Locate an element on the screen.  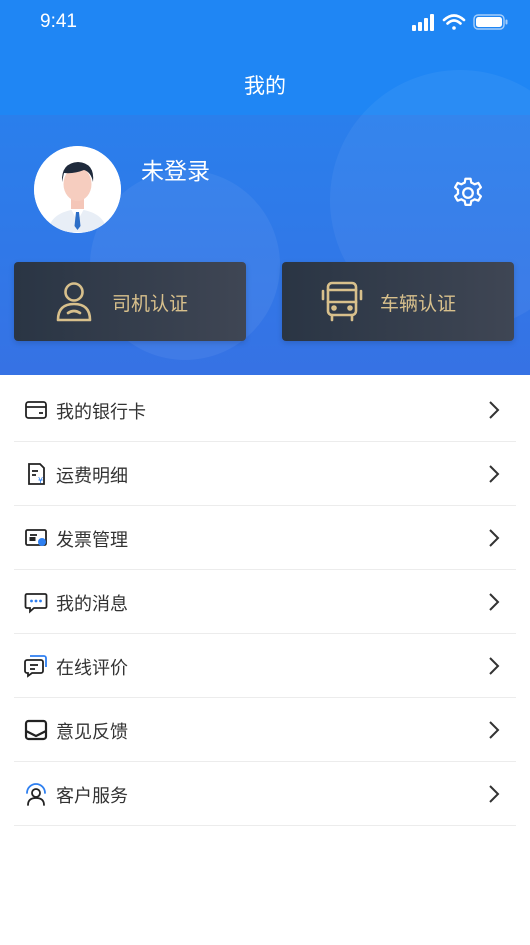
bus-icon is located at coordinates (342, 303).